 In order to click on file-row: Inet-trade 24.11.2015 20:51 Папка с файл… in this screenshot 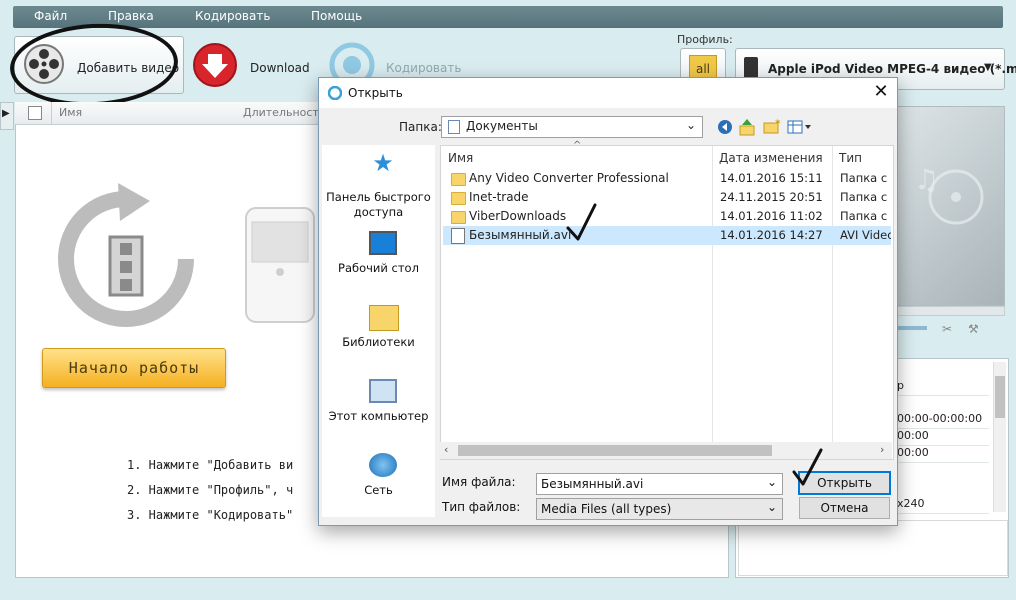, I will do `click(667, 197)`.